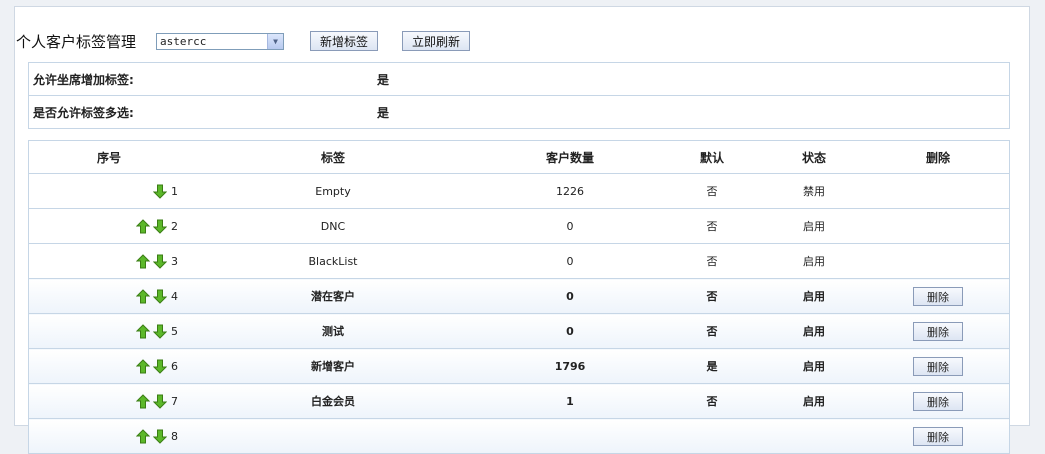  I want to click on tag-cell: Empty, so click(333, 191).